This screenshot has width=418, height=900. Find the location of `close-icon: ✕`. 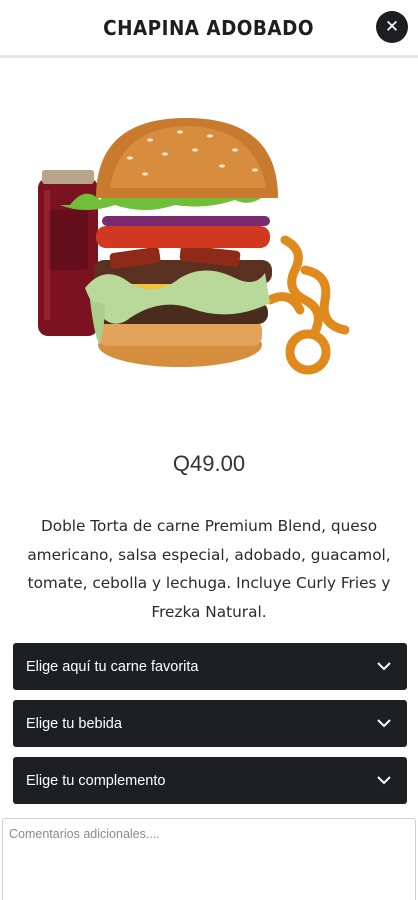

close-icon: ✕ is located at coordinates (392, 26).